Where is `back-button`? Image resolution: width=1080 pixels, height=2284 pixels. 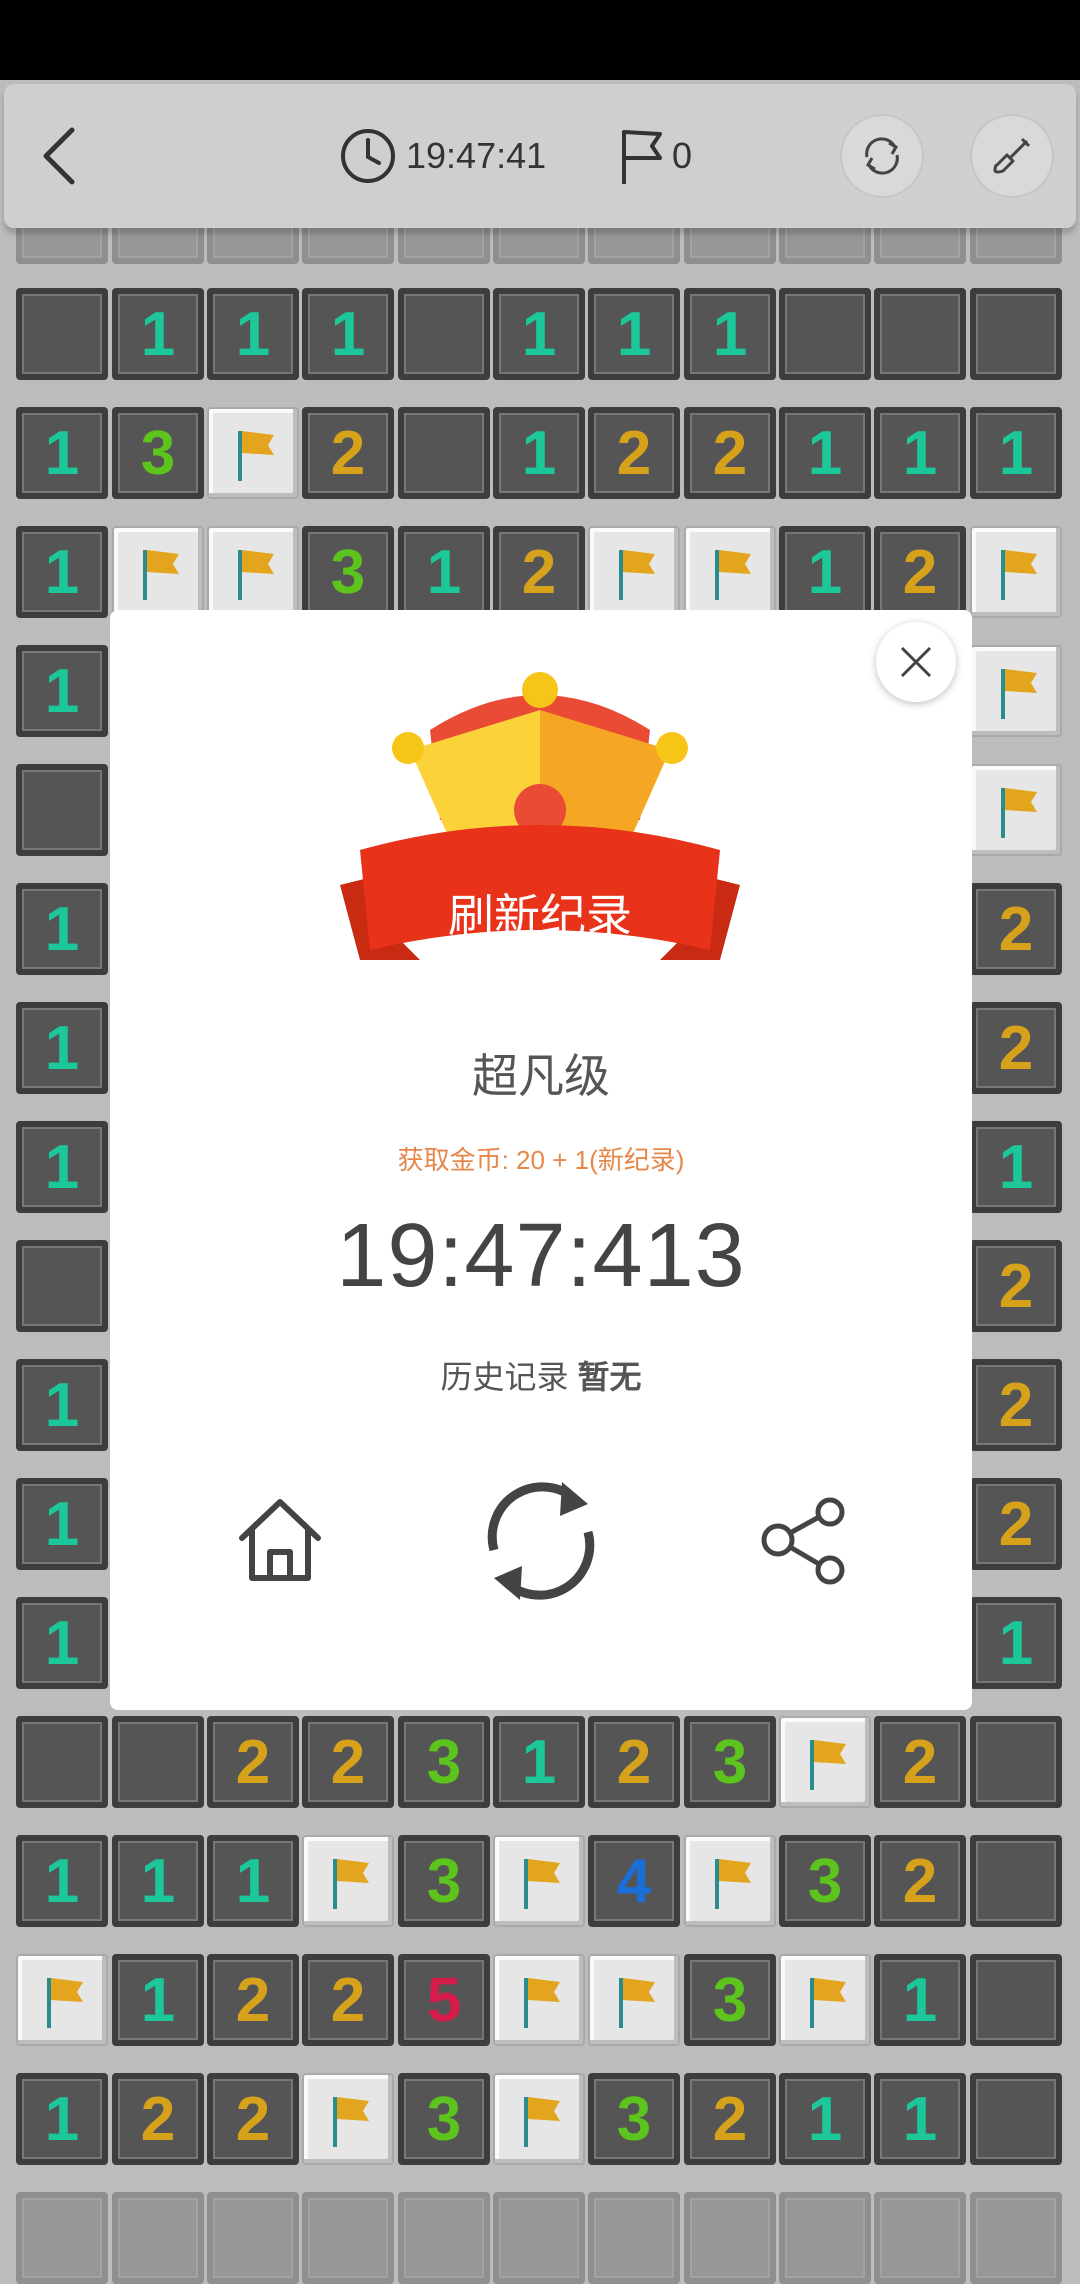
back-button is located at coordinates (62, 156).